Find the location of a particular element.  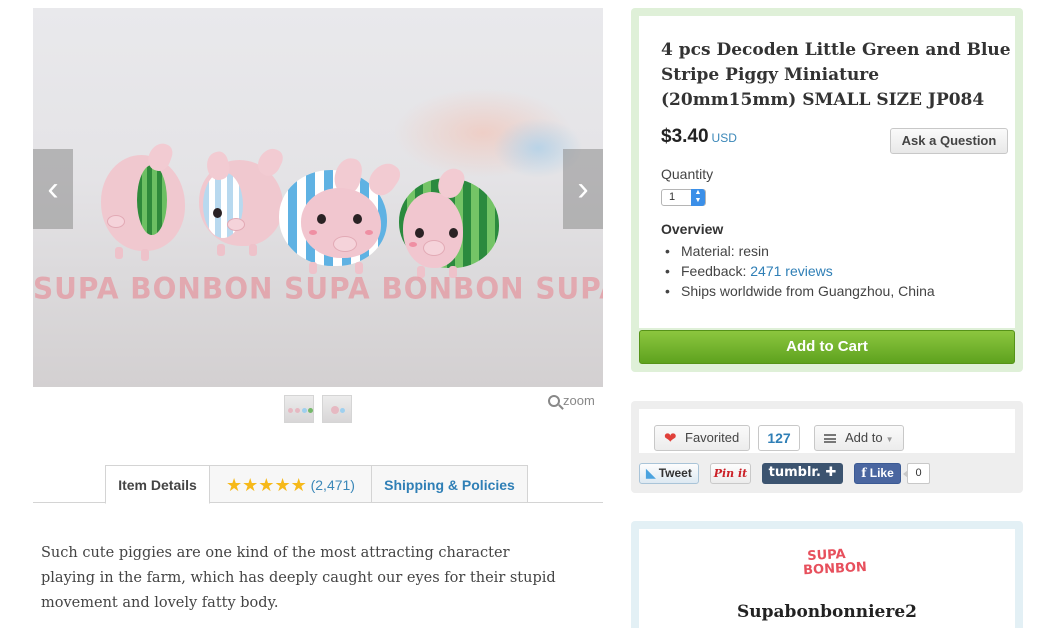

facebook-icon: f is located at coordinates (864, 473).